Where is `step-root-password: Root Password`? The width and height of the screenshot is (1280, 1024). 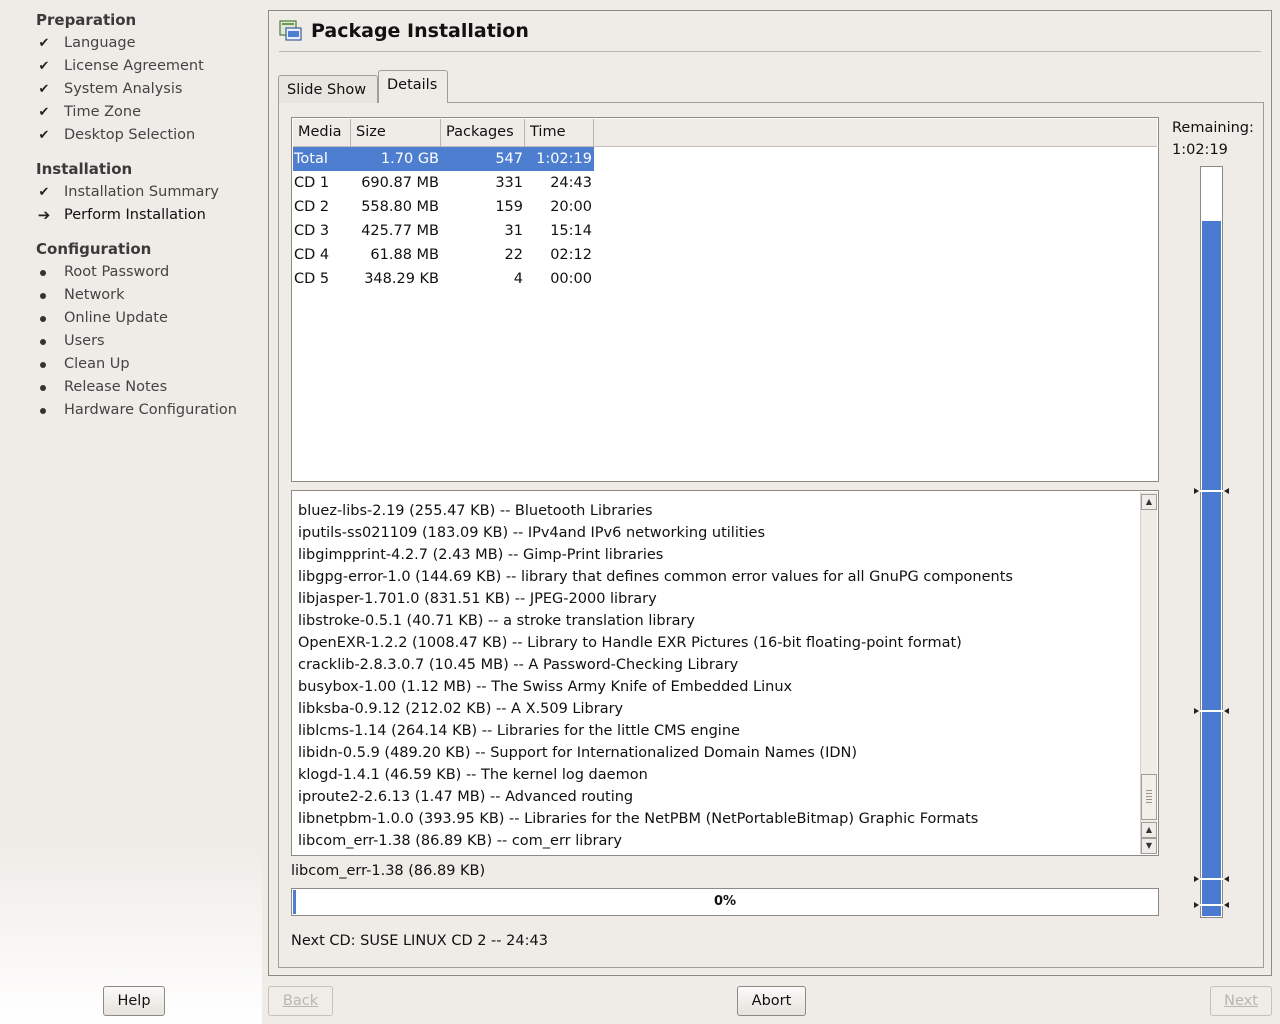 step-root-password: Root Password is located at coordinates (136, 272).